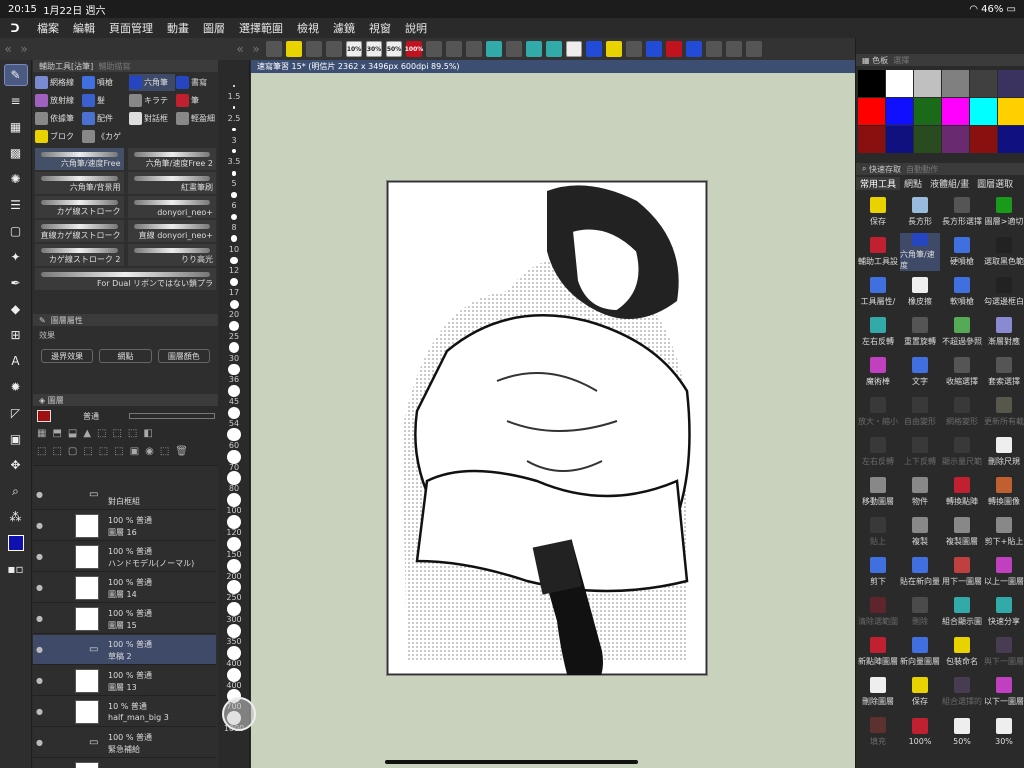 This screenshot has height=768, width=1024. I want to click on quick-access-item: 重置旋轉, so click(920, 332).